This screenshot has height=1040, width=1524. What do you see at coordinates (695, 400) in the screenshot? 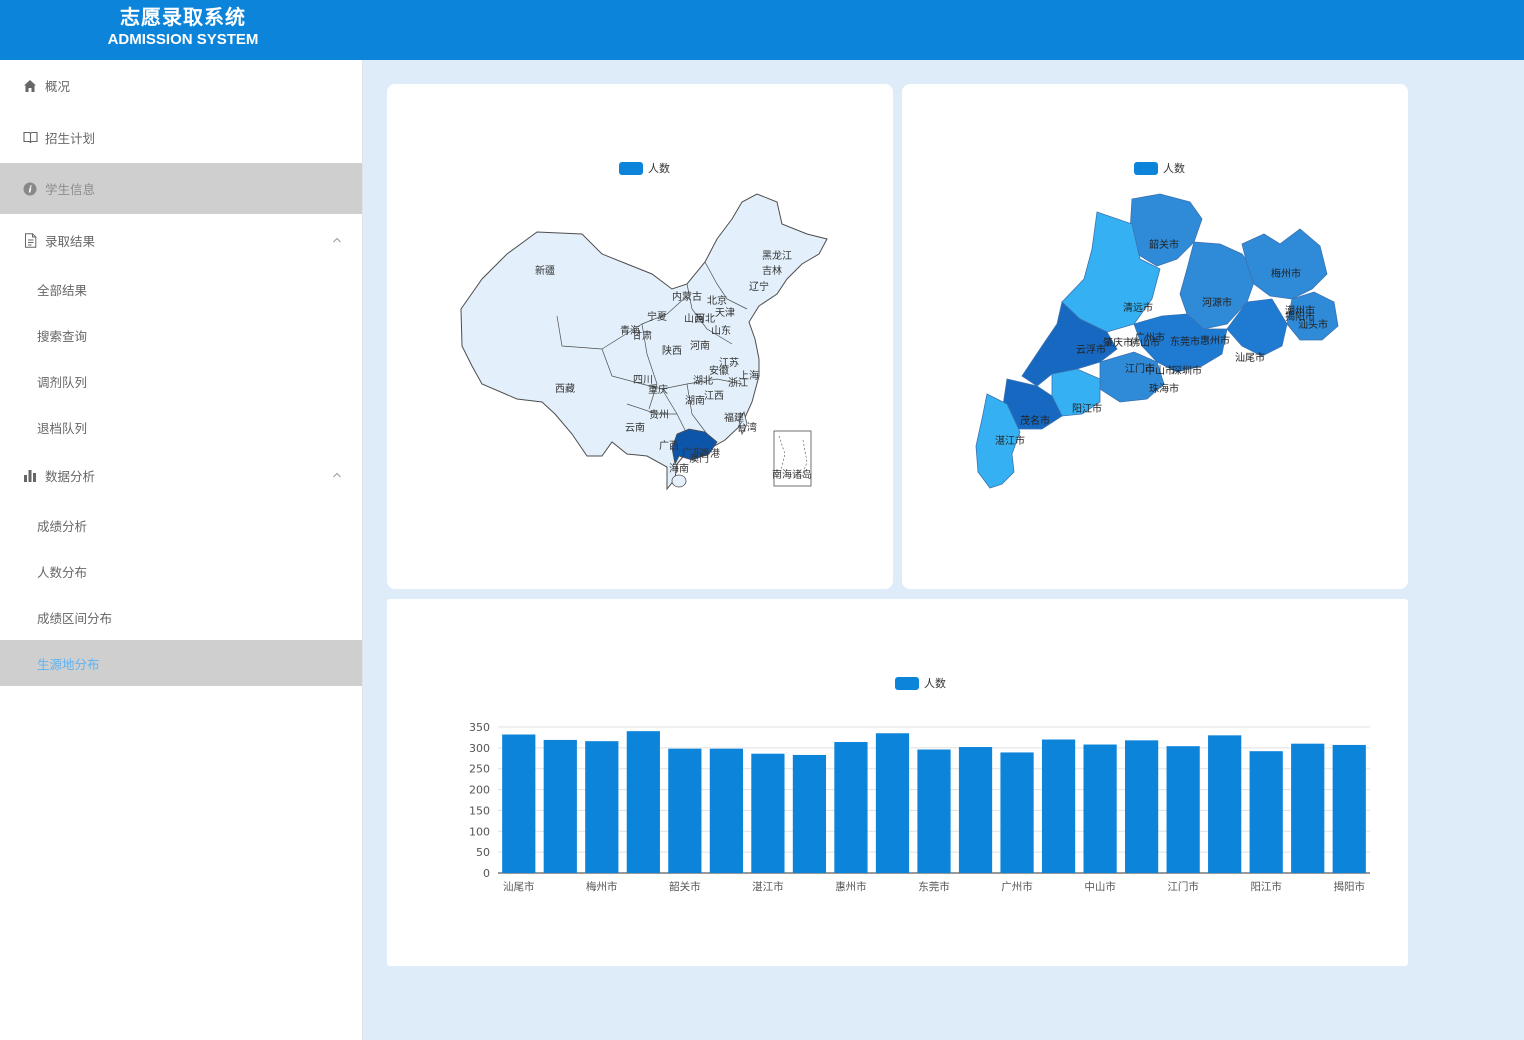
I see `china-map-label: 湖南` at bounding box center [695, 400].